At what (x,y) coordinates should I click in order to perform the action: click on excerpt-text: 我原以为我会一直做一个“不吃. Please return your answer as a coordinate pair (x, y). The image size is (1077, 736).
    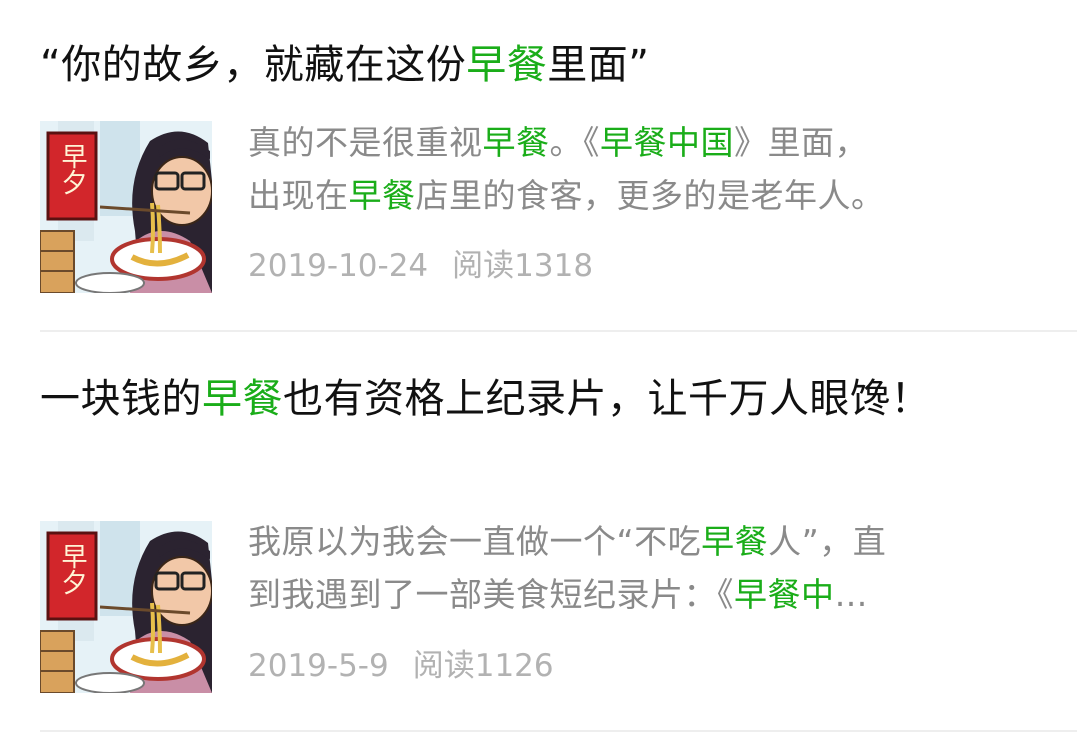
    Looking at the image, I should click on (475, 541).